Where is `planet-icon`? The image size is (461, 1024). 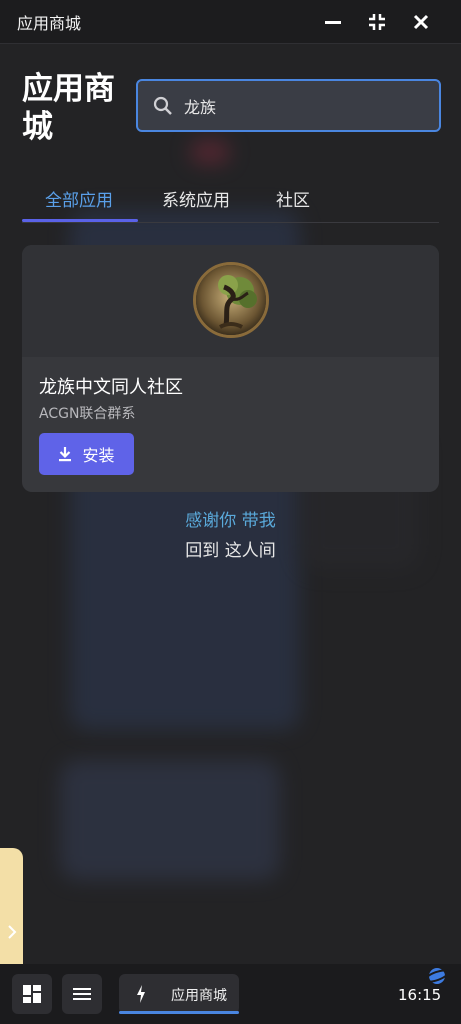 planet-icon is located at coordinates (437, 975).